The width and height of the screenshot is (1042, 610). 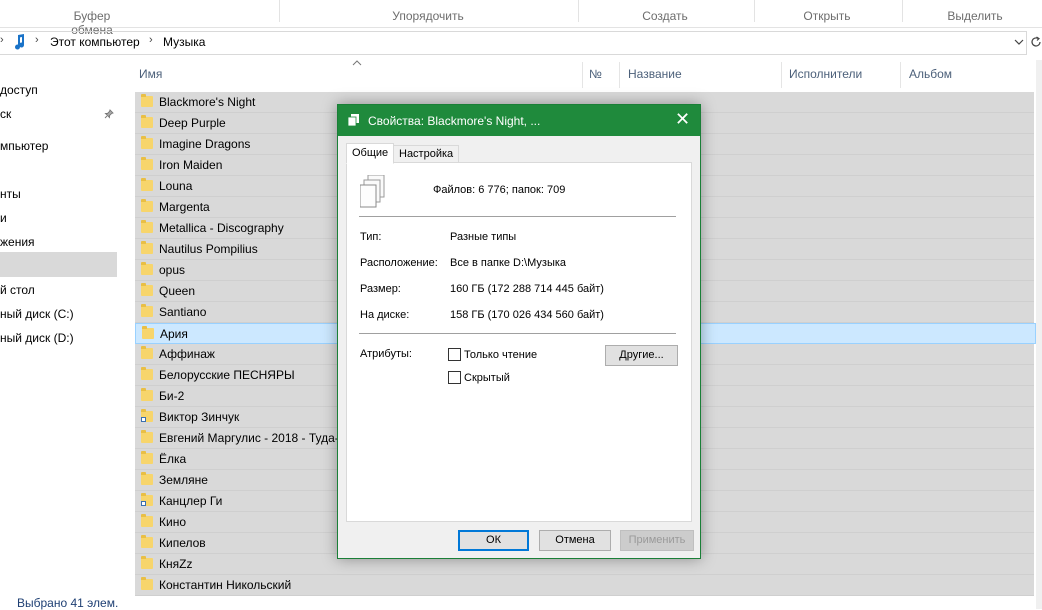 What do you see at coordinates (527, 315) in the screenshot?
I see `size-on-disk-value: 158 ГБ (170 026 434 560 байт)` at bounding box center [527, 315].